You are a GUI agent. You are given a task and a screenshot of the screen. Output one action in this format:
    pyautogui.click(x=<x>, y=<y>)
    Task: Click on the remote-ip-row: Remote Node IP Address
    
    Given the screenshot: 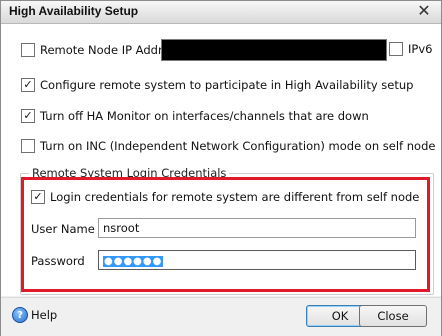 What is the action you would take?
    pyautogui.click(x=101, y=50)
    